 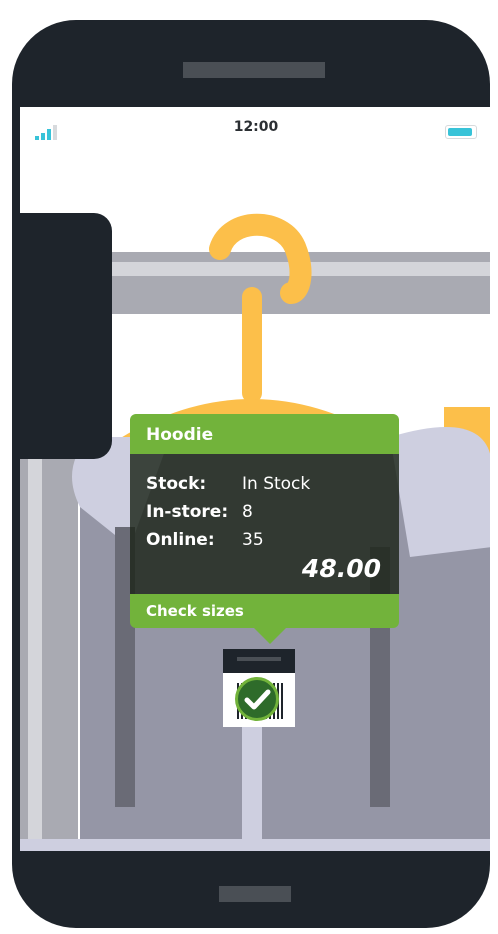 What do you see at coordinates (180, 540) in the screenshot?
I see `online-label: Online:` at bounding box center [180, 540].